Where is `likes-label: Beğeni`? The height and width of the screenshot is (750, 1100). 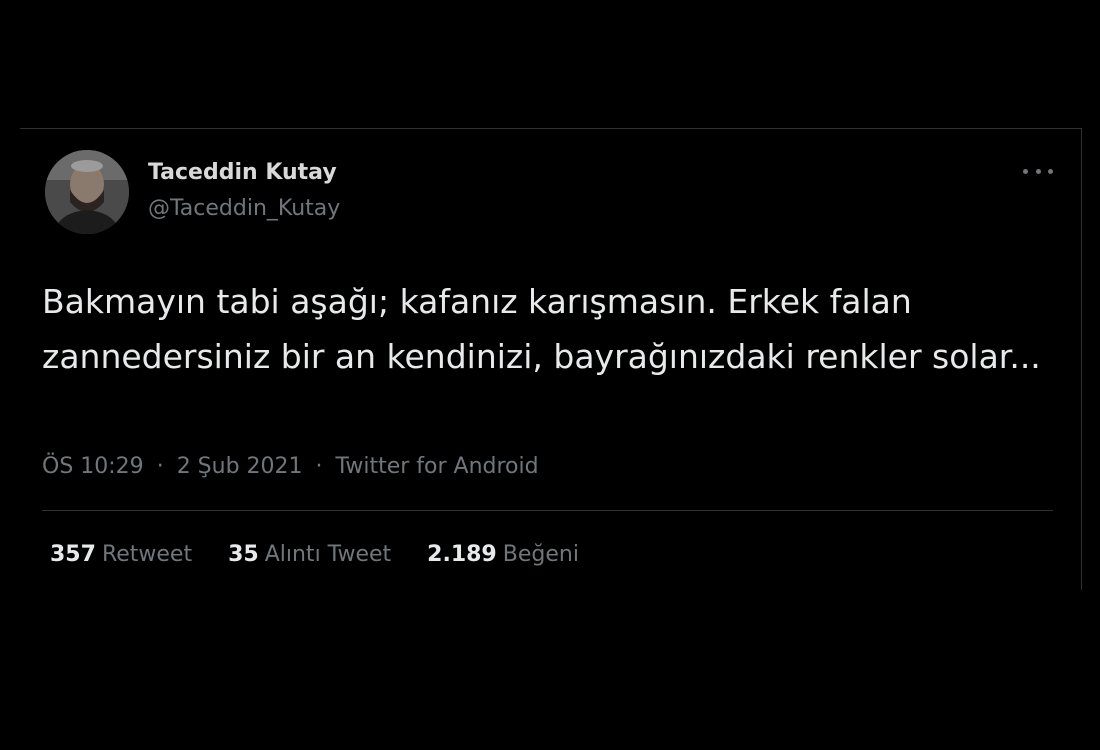 likes-label: Beğeni is located at coordinates (540, 554).